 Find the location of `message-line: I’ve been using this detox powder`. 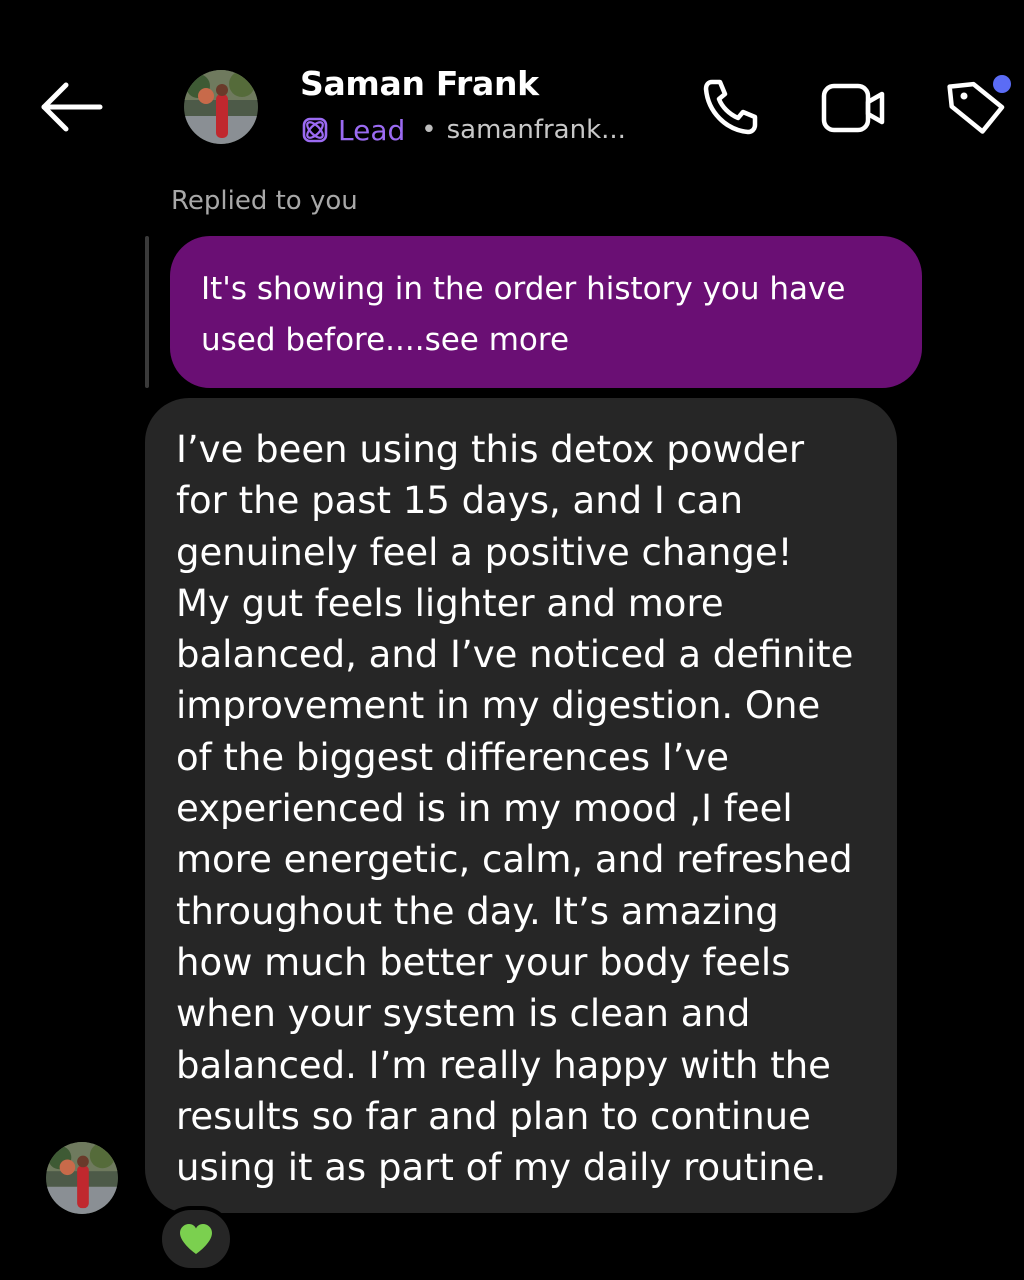

message-line: I’ve been using this detox powder is located at coordinates (490, 449).